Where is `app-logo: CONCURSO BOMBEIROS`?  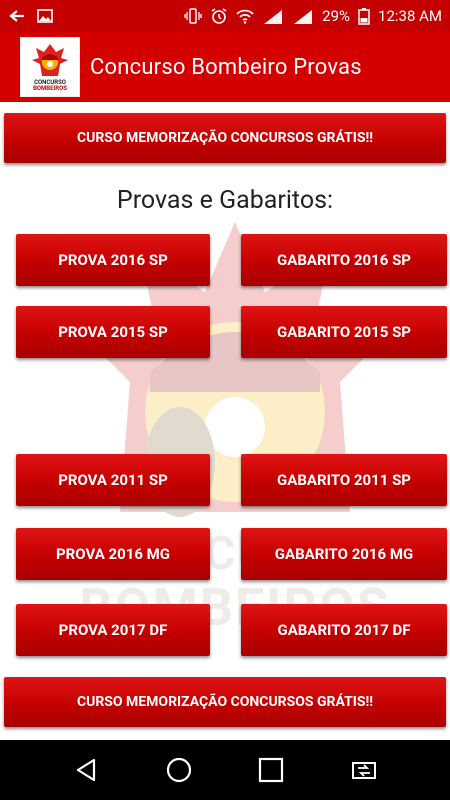 app-logo: CONCURSO BOMBEIROS is located at coordinates (50, 67).